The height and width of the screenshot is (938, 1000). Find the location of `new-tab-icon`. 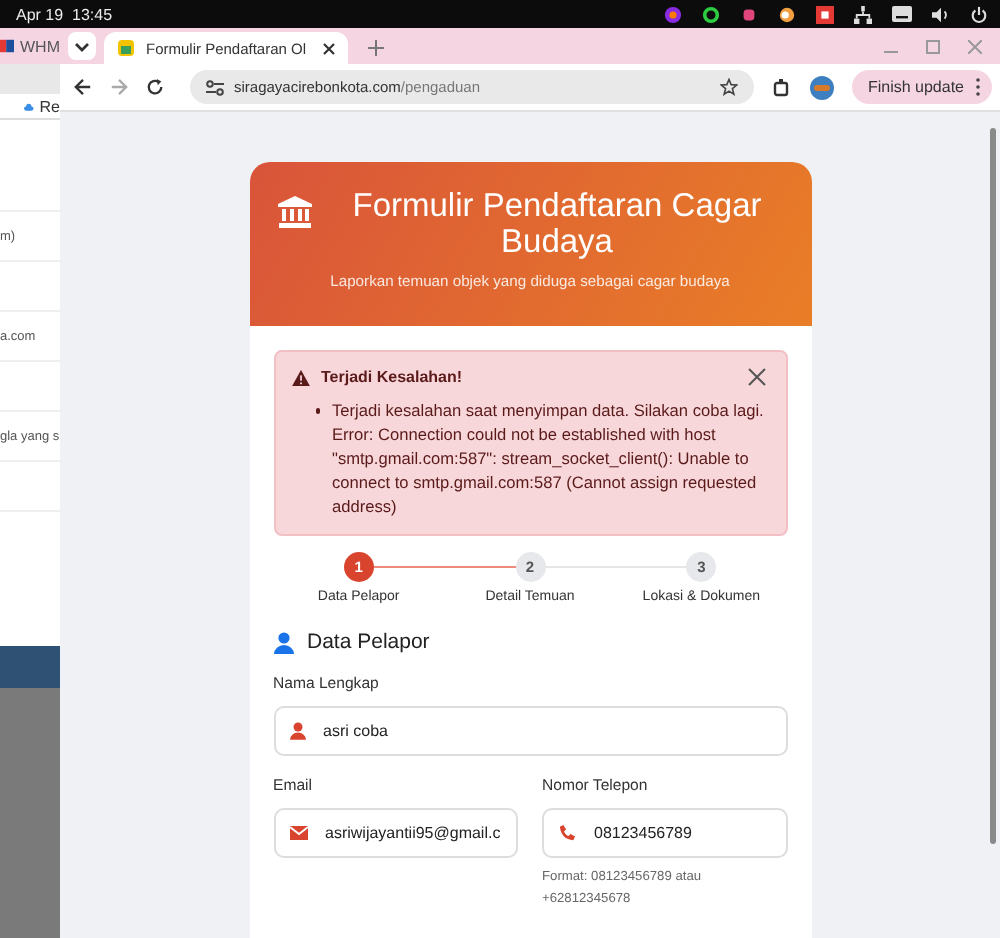

new-tab-icon is located at coordinates (376, 48).